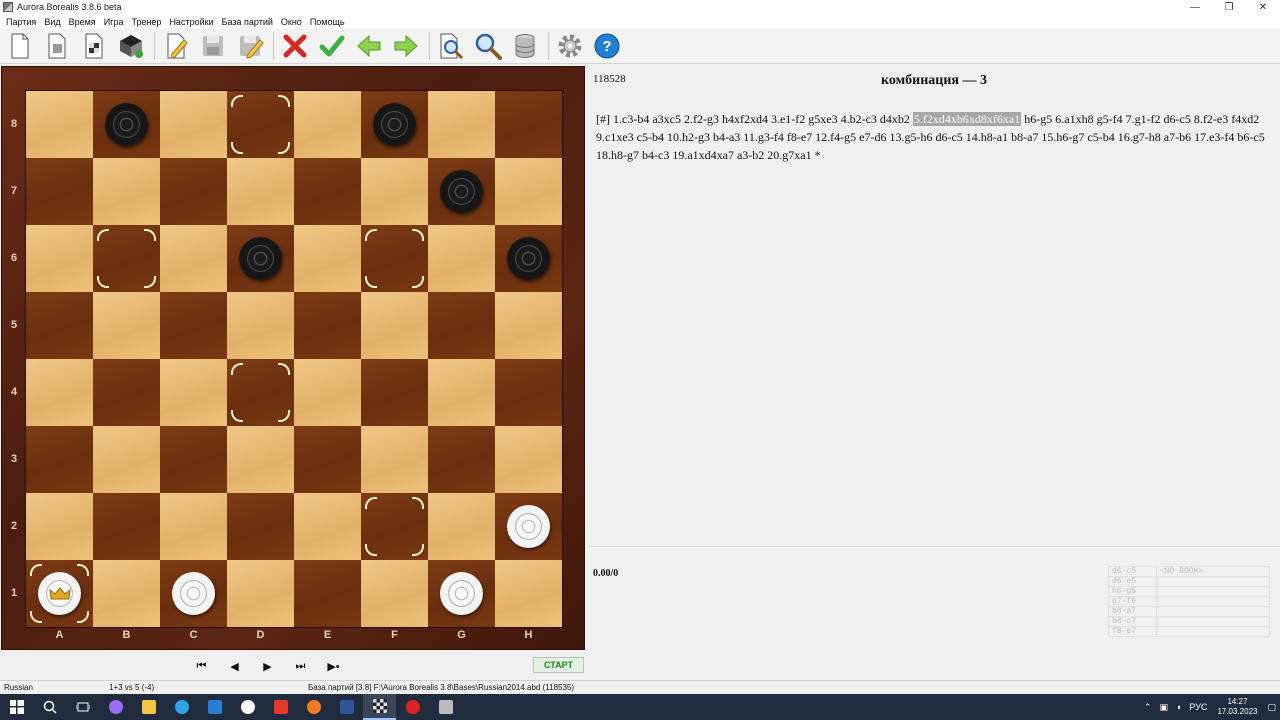 Image resolution: width=1280 pixels, height=720 pixels. What do you see at coordinates (193, 124) in the screenshot?
I see `square-c8` at bounding box center [193, 124].